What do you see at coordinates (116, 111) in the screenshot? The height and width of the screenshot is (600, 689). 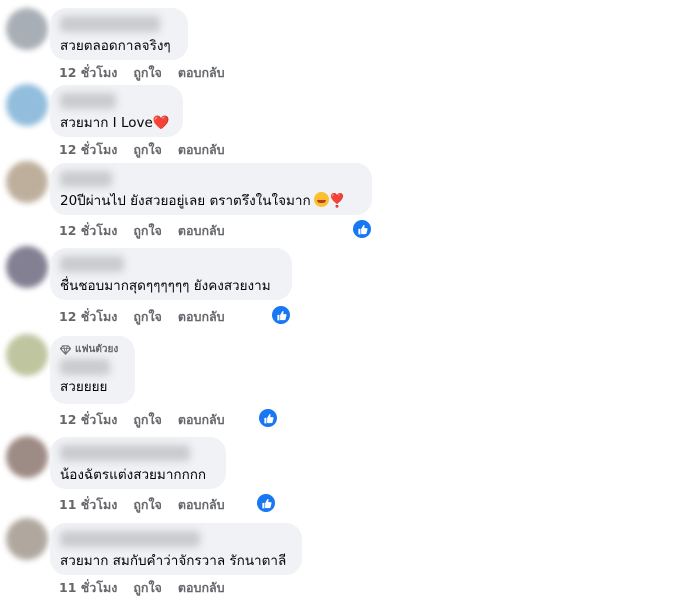 I see `comment-bubble: สวยมาก I Love❤️` at bounding box center [116, 111].